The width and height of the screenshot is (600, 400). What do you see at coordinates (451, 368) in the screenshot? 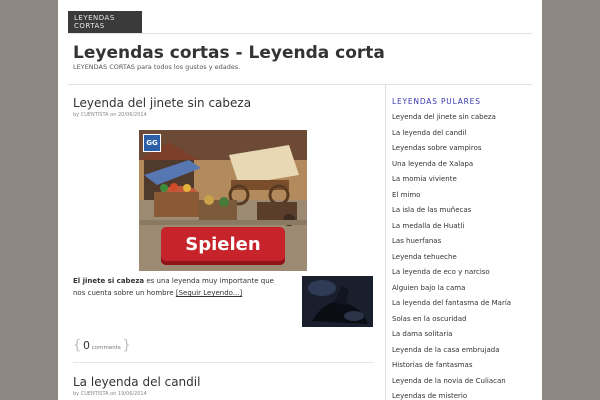
I see `sidebar-item: Historias de fantasmas` at bounding box center [451, 368].